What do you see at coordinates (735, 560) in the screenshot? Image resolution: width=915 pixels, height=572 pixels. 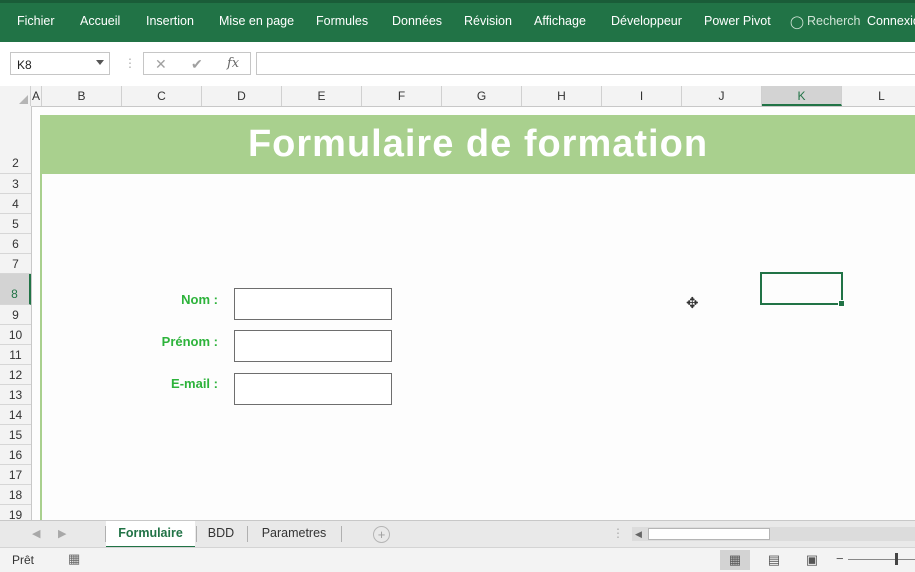 I see `normal-view-icon: ▦` at bounding box center [735, 560].